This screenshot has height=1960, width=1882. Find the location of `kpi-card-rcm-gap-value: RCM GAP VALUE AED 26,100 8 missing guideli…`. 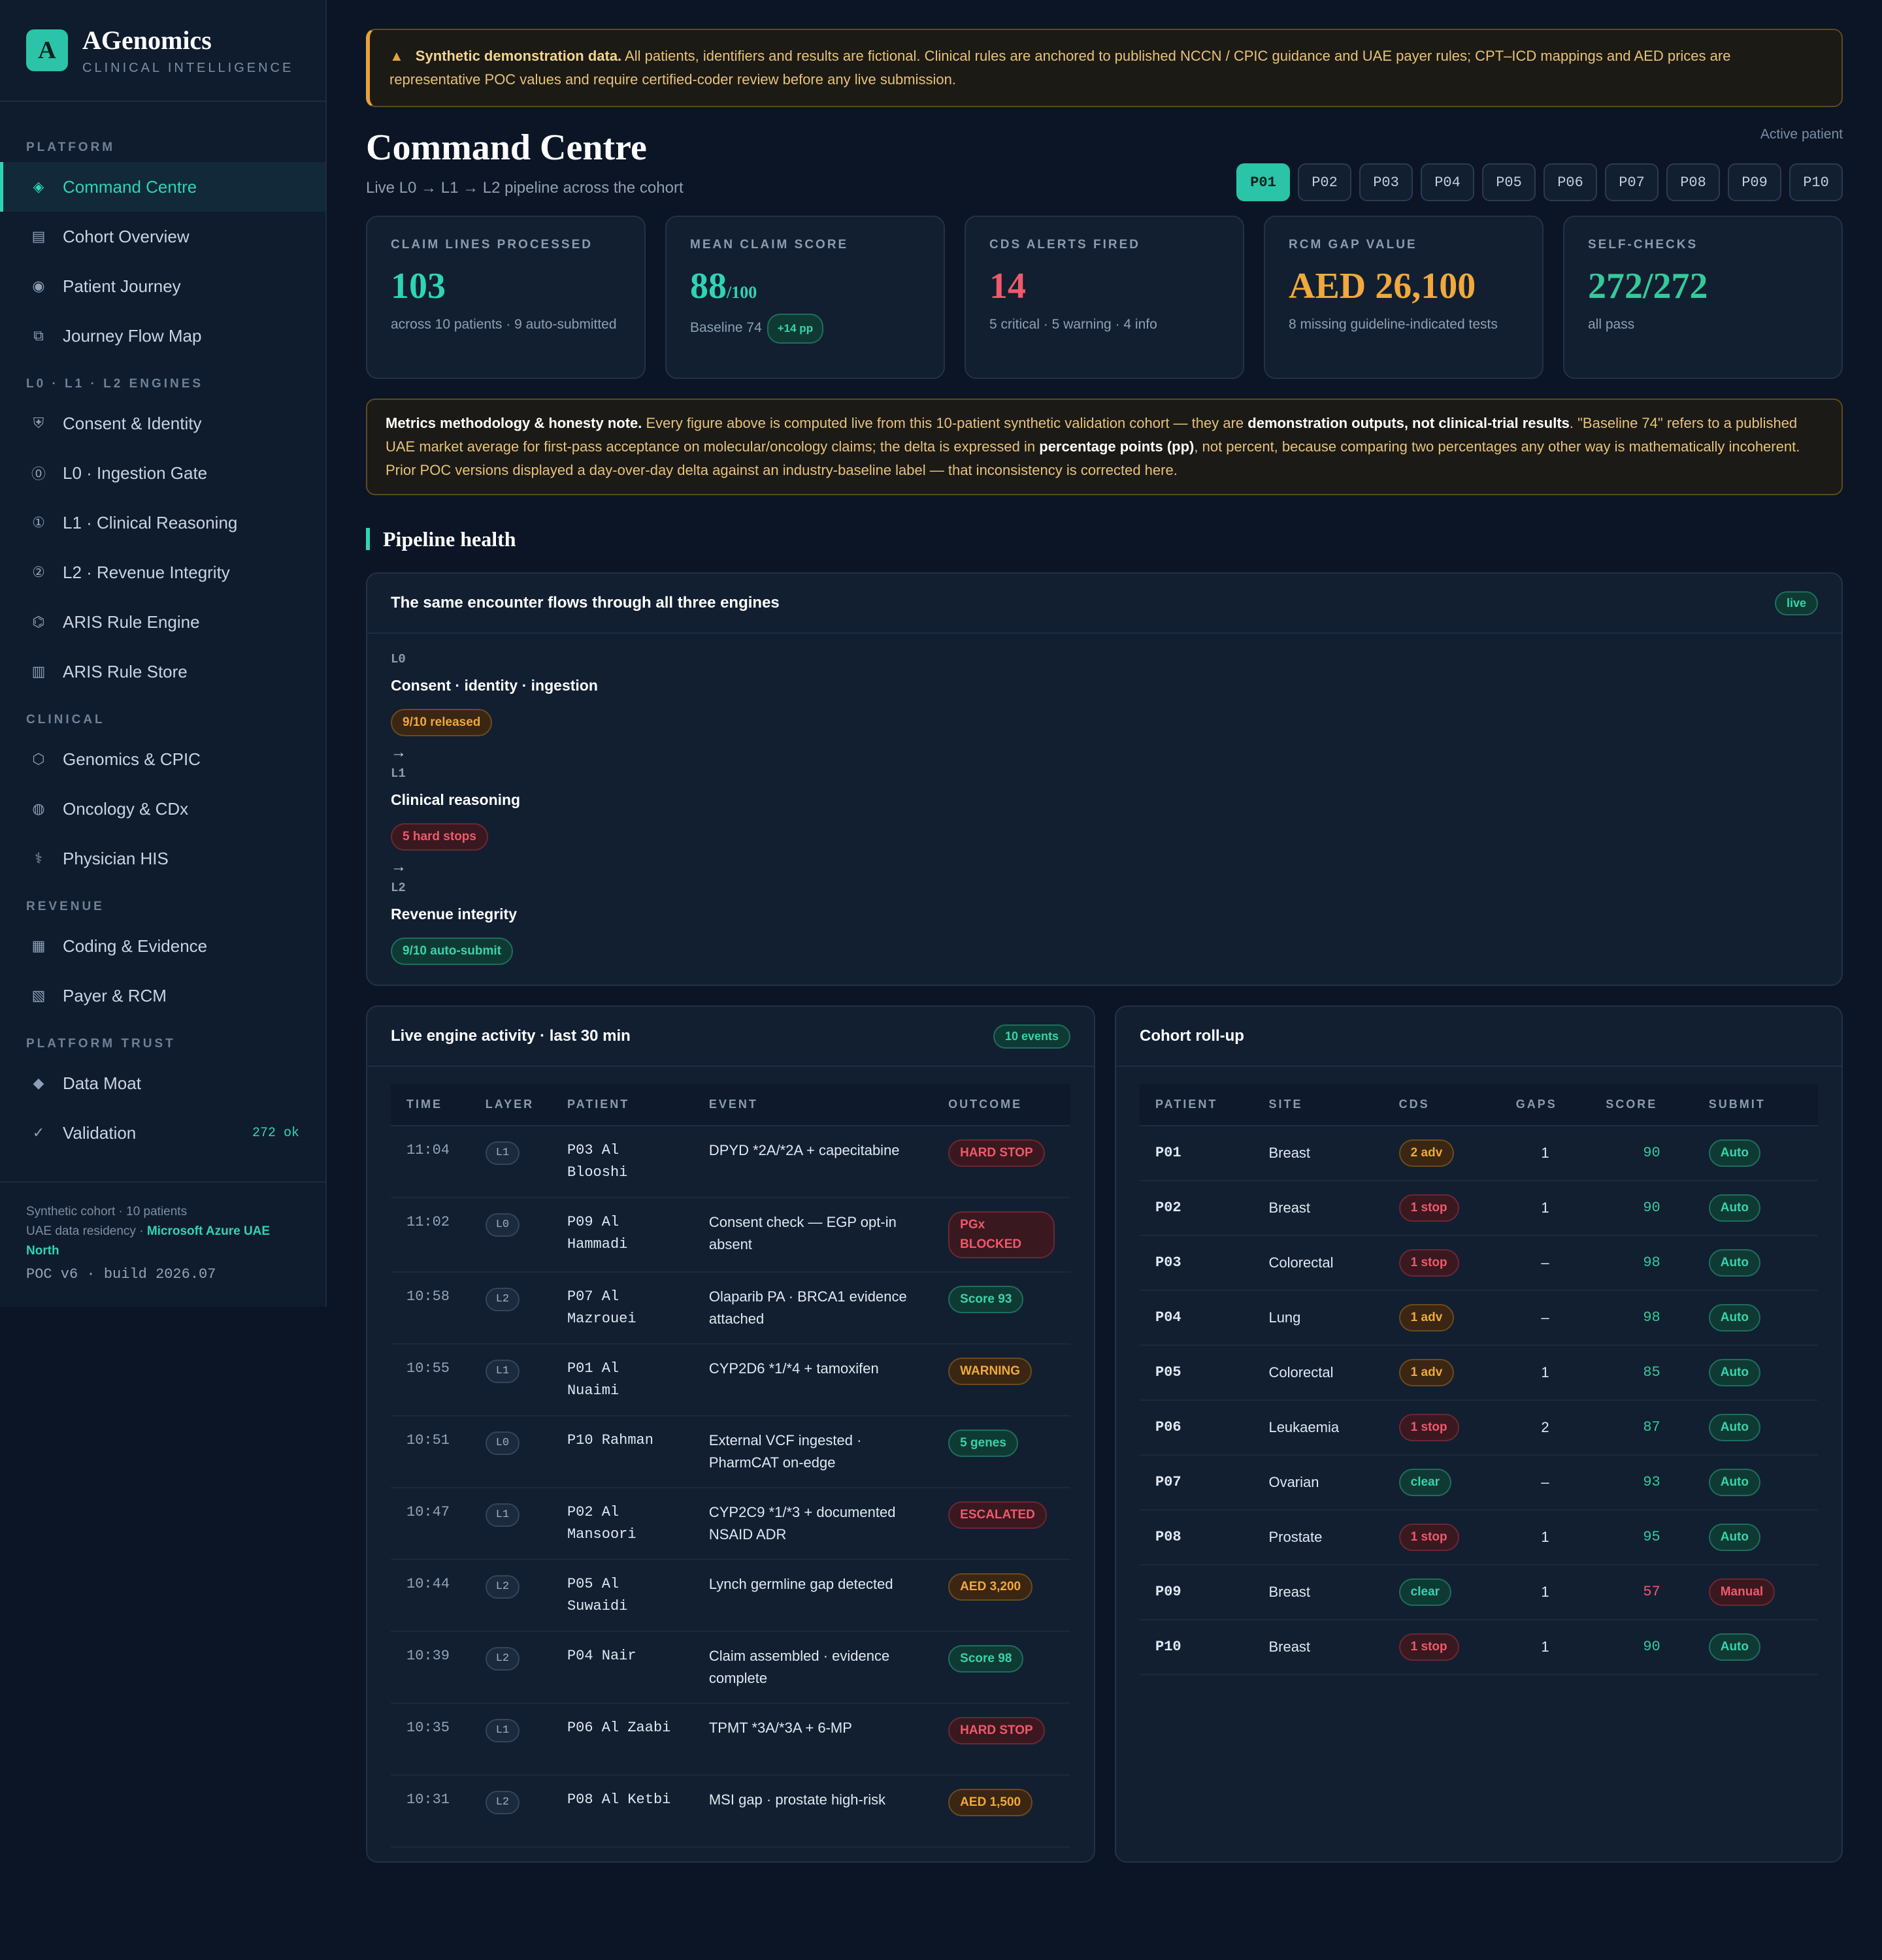

kpi-card-rcm-gap-value: RCM GAP VALUE AED 26,100 8 missing guideli… is located at coordinates (1404, 297).